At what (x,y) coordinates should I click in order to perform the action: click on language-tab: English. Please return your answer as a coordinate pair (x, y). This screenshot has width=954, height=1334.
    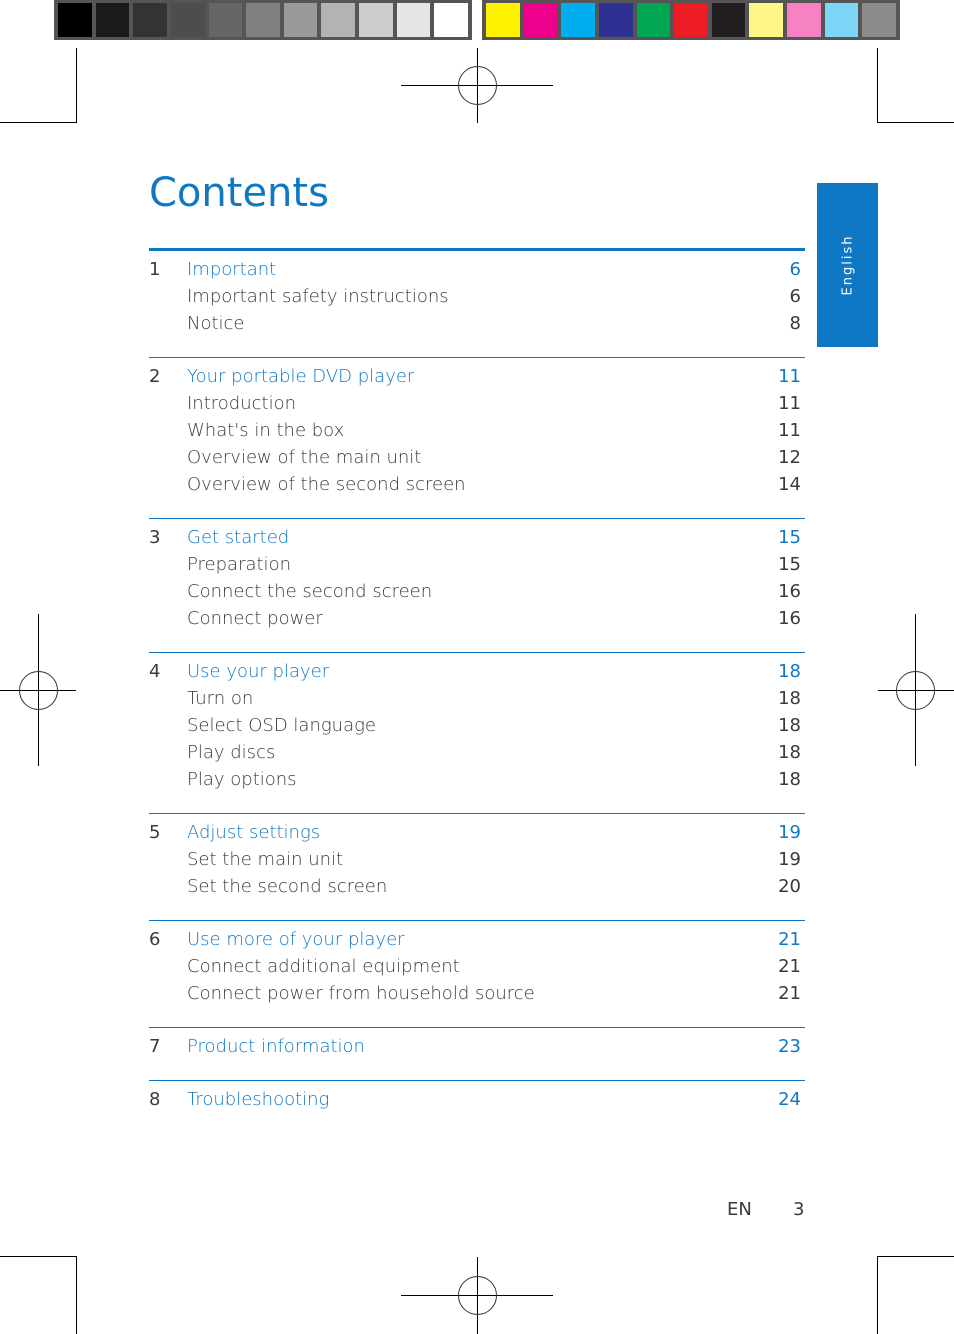
    Looking at the image, I should click on (847, 265).